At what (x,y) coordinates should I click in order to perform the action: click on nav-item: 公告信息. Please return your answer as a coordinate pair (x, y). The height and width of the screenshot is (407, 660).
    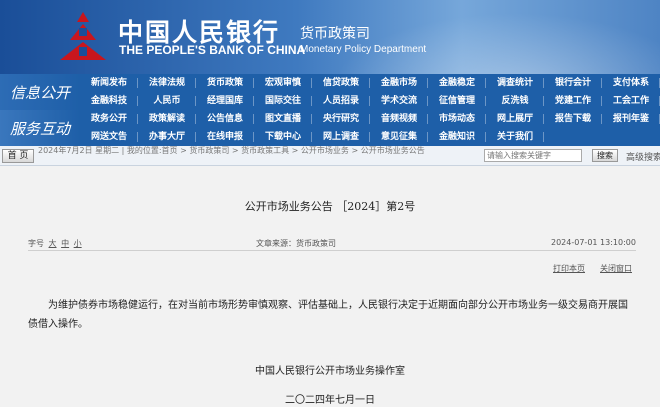
    Looking at the image, I should click on (225, 119).